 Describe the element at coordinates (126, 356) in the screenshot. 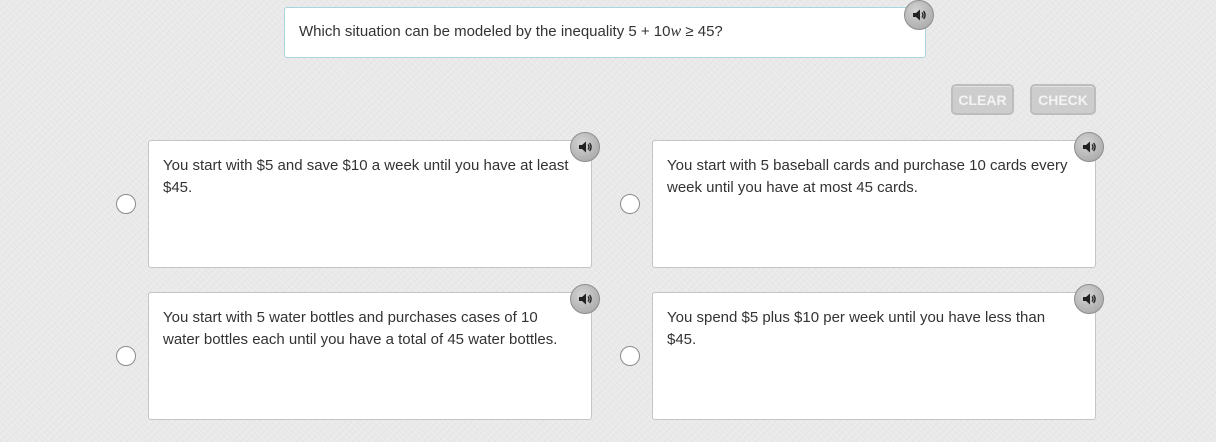

I see `option-c-radio` at that location.